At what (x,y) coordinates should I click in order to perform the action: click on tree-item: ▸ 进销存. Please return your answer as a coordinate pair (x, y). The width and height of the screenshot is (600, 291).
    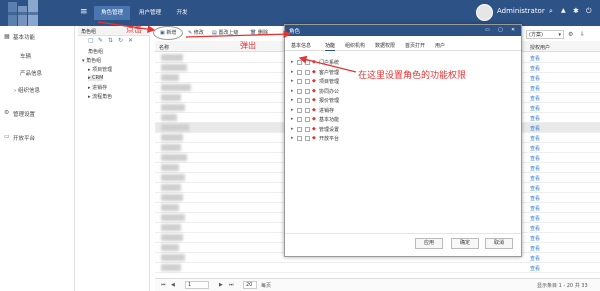
    Looking at the image, I should click on (97, 87).